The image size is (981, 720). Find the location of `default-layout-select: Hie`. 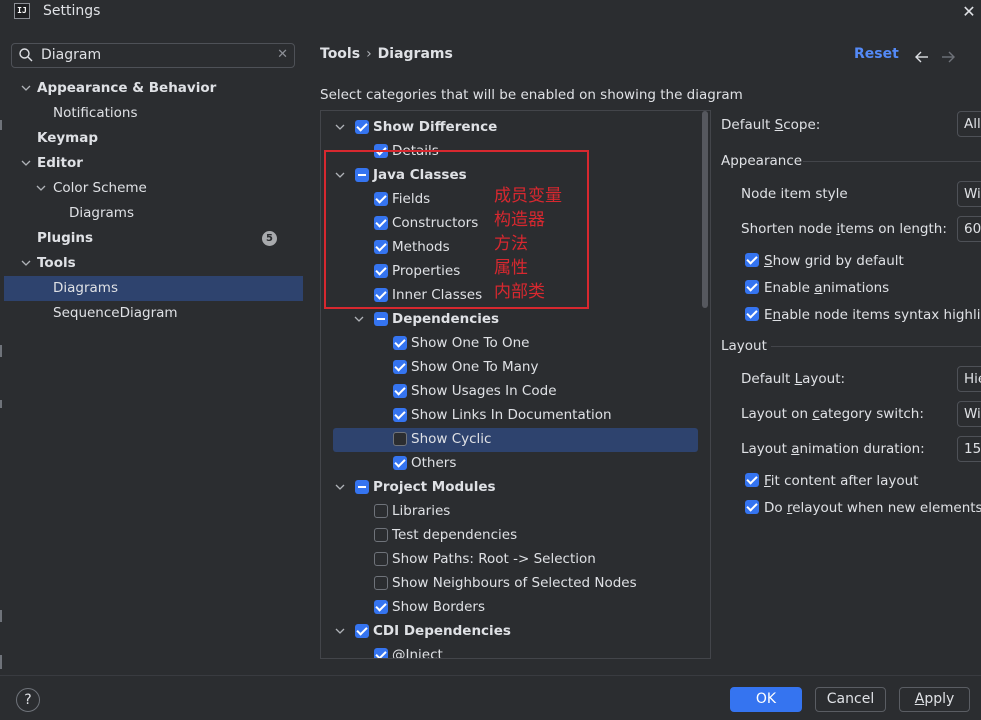

default-layout-select: Hie is located at coordinates (969, 379).